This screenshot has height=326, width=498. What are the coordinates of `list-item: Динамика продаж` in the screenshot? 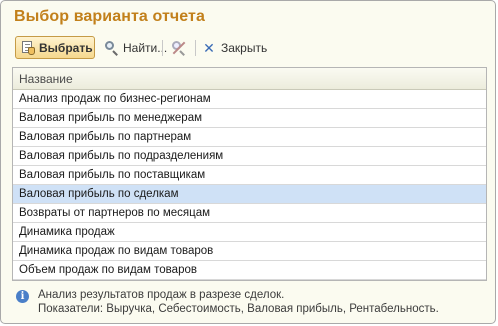 It's located at (249, 232).